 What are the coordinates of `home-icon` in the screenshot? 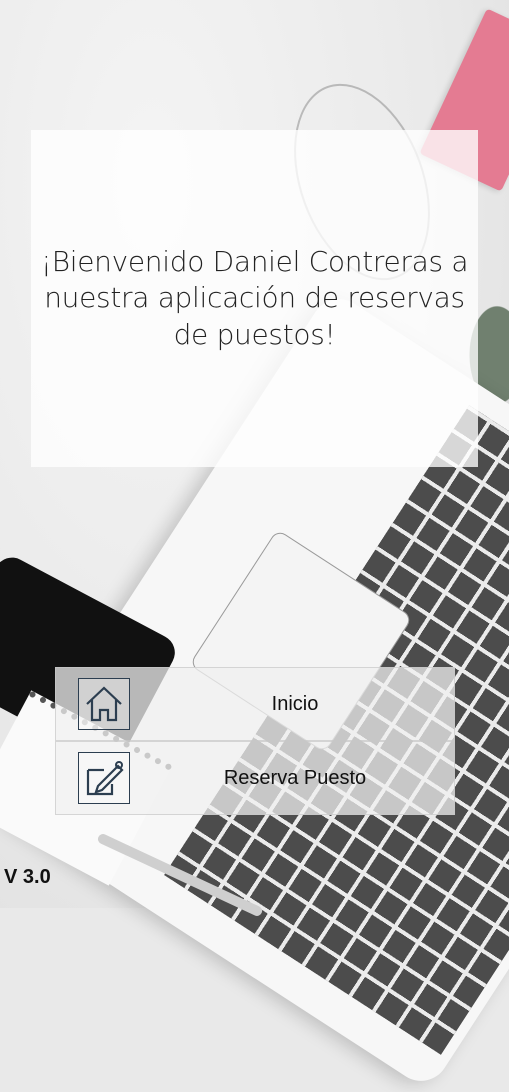 It's located at (104, 704).